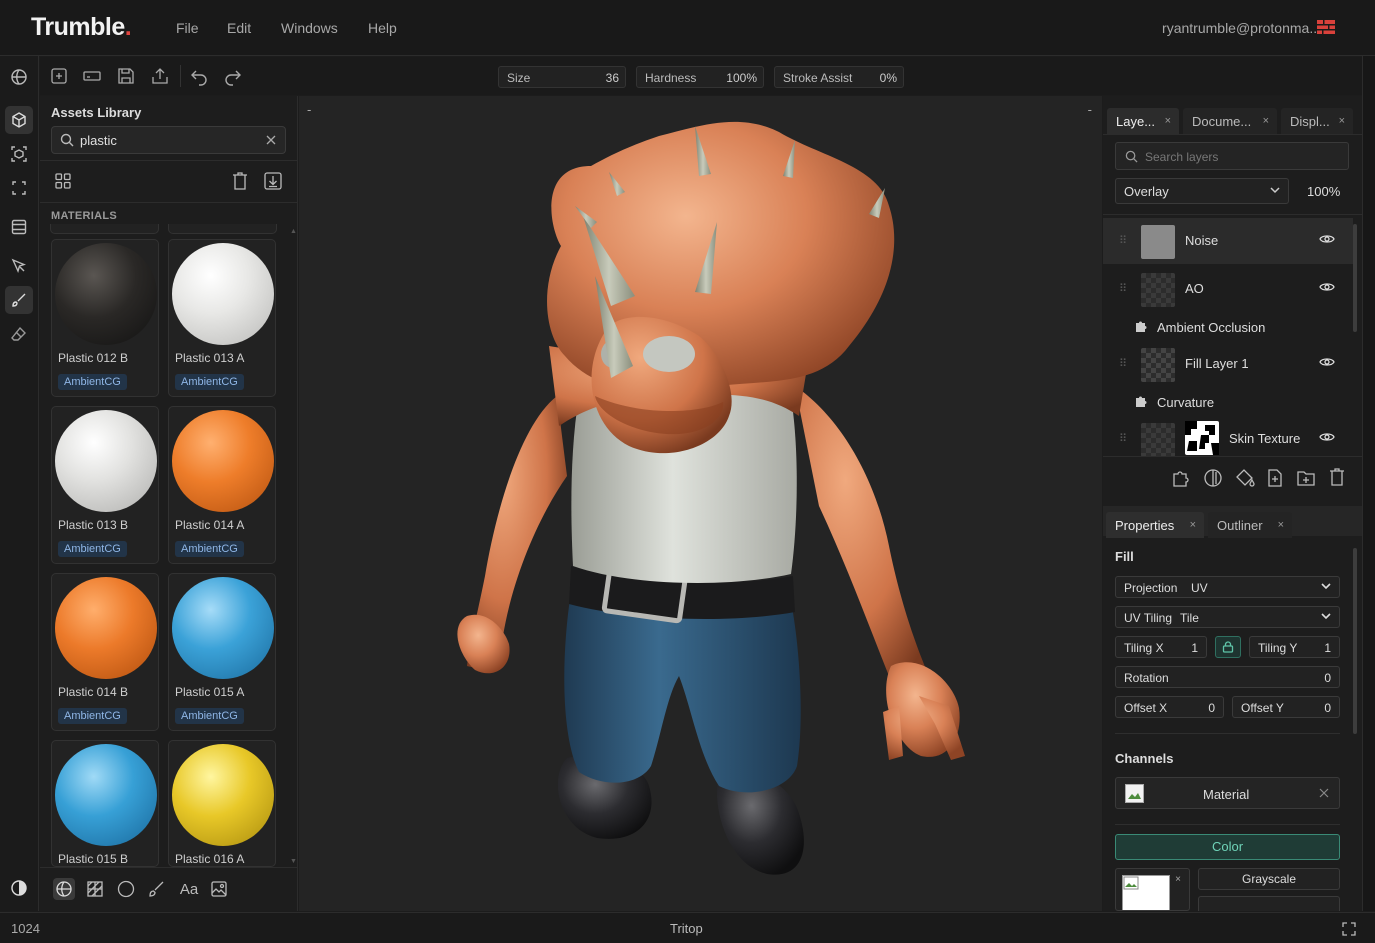 This screenshot has height=943, width=1375. Describe the element at coordinates (293, 231) in the screenshot. I see `scroll-up-icon: ▲` at that location.